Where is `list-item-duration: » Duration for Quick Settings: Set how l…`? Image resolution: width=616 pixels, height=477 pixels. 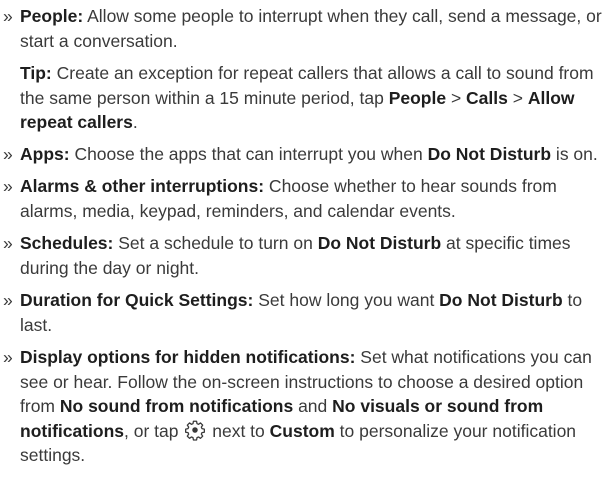 list-item-duration: » Duration for Quick Settings: Set how l… is located at coordinates (308, 312).